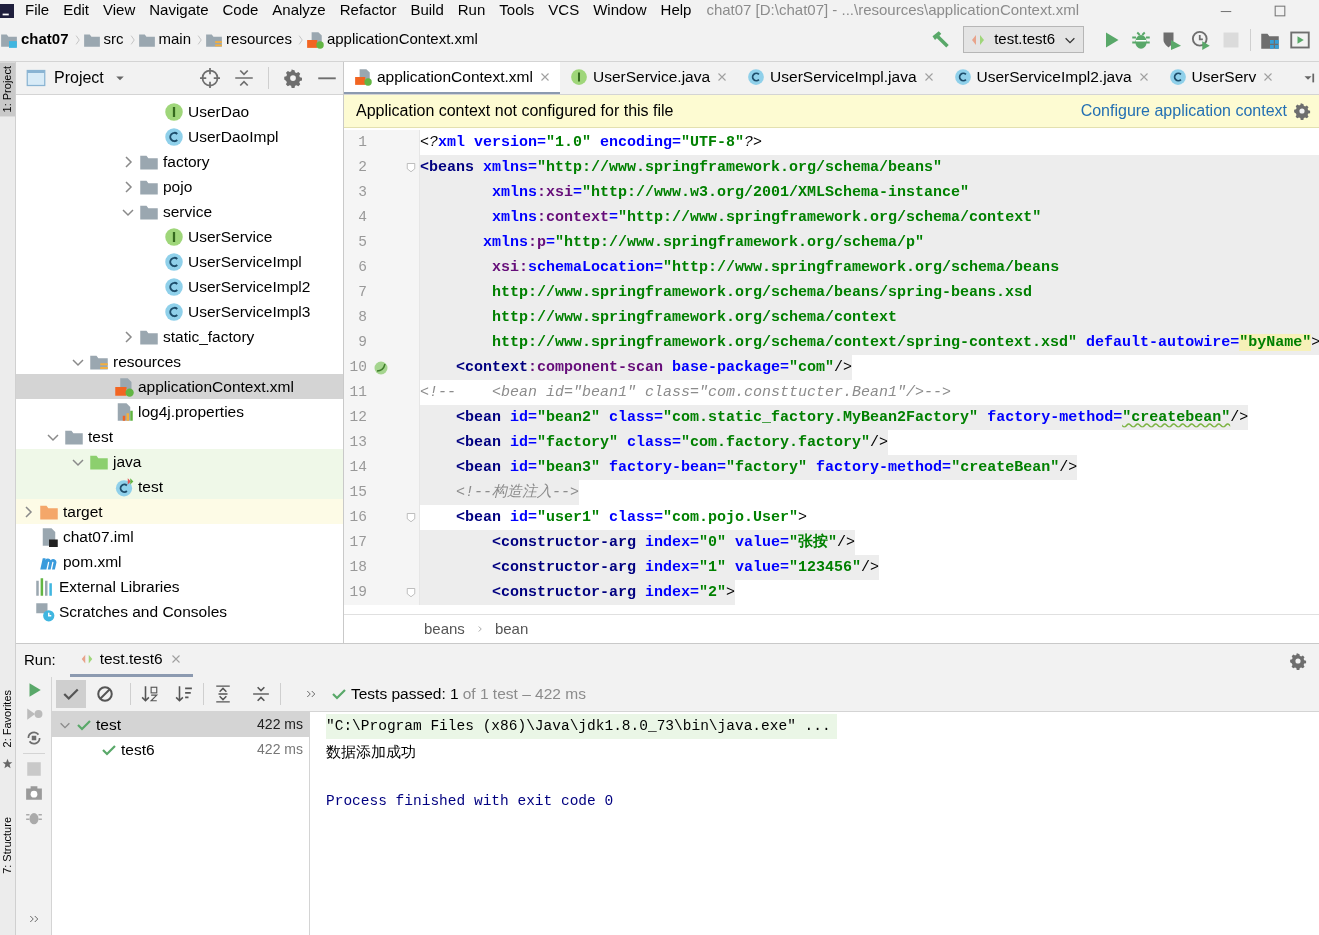  Describe the element at coordinates (179, 536) in the screenshot. I see `tree-item: chat07.iml` at that location.